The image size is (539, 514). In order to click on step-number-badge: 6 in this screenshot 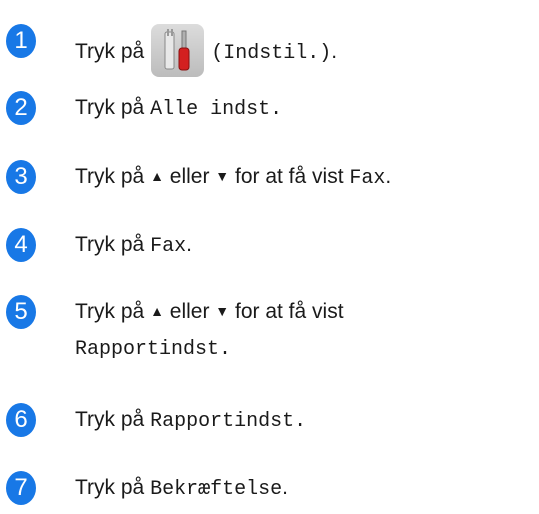, I will do `click(21, 420)`.